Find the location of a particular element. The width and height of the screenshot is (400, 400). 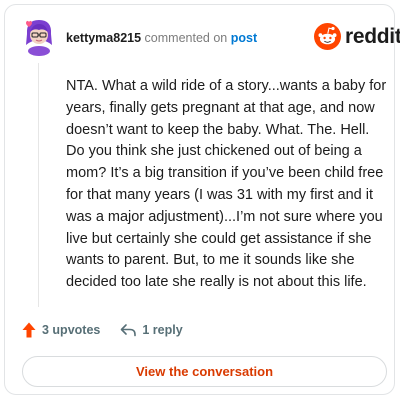

comment-actions: 3 upvotes 1 reply is located at coordinates (102, 330).